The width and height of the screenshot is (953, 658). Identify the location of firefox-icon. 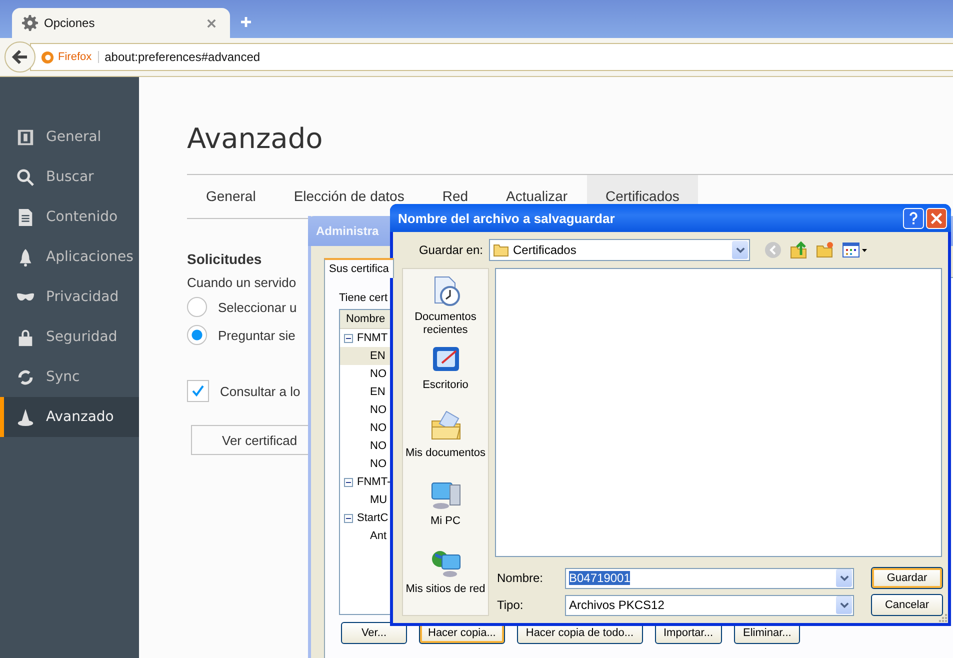
(47, 57).